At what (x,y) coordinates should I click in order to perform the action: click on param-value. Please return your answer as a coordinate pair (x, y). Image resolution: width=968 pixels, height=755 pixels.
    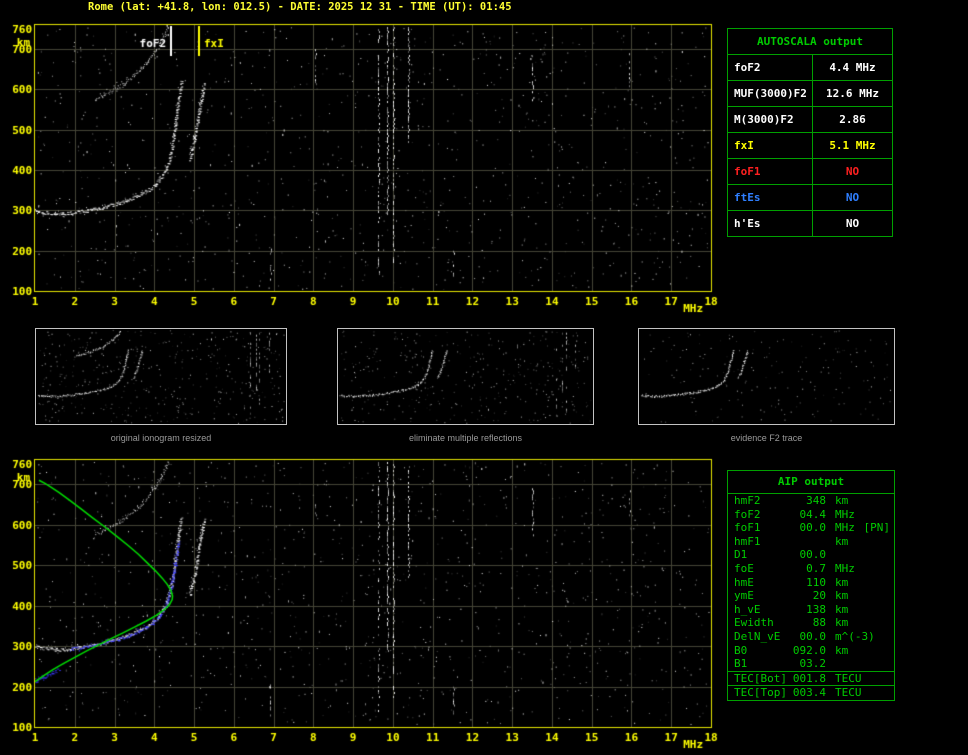
    Looking at the image, I should click on (808, 542).